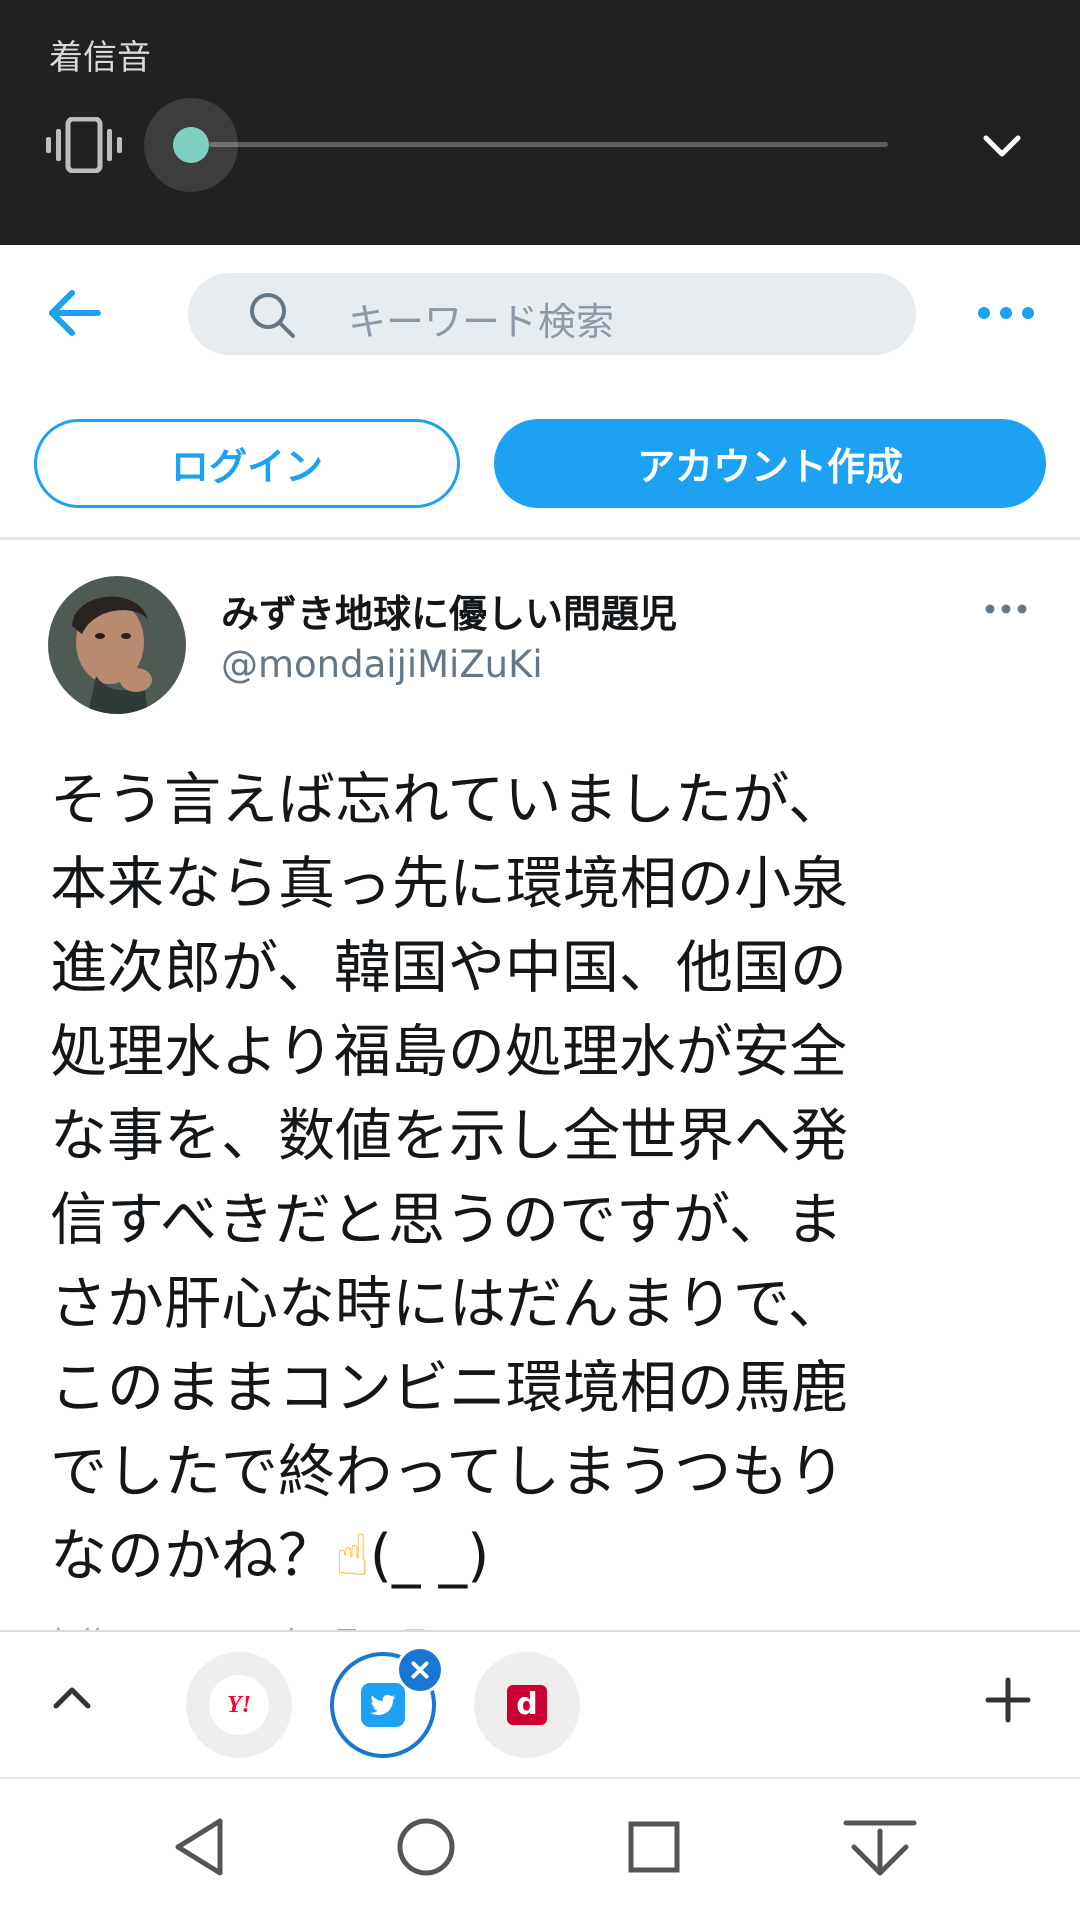  What do you see at coordinates (449, 610) in the screenshot?
I see `author-name: みずき地球に優しい問題児` at bounding box center [449, 610].